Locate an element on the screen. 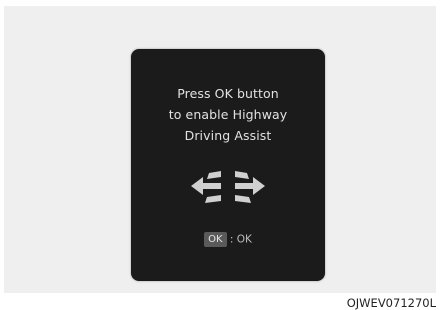 The image size is (440, 310). ok-button-icon: OK is located at coordinates (215, 239).